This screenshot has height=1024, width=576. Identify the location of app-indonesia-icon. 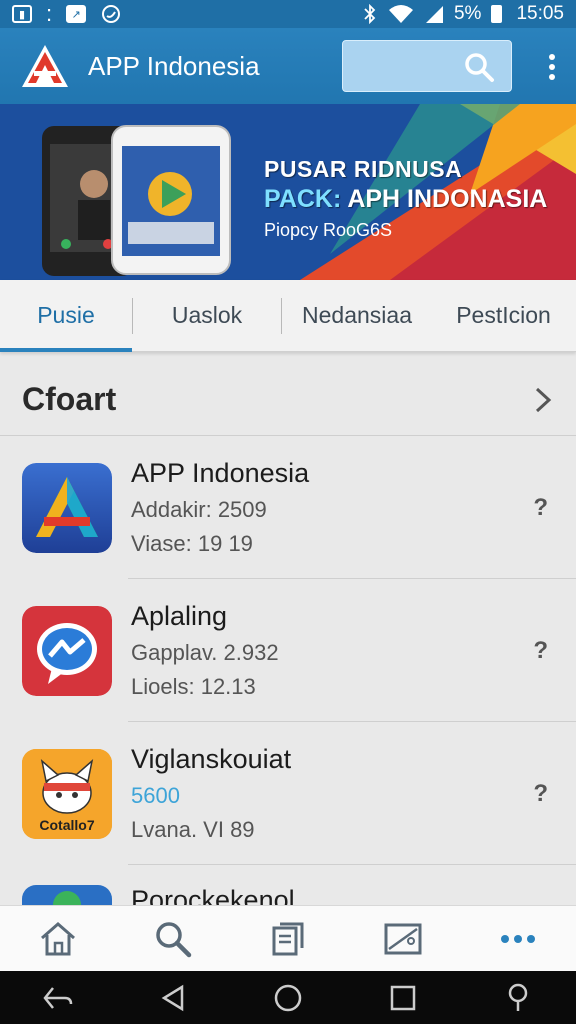
(67, 507).